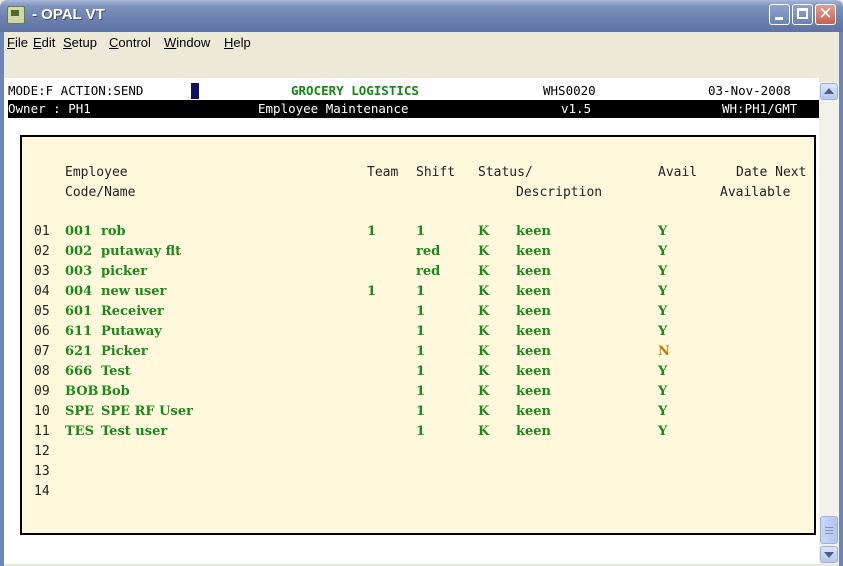 This screenshot has width=843, height=566. What do you see at coordinates (113, 232) in the screenshot?
I see `employee-name: rob` at bounding box center [113, 232].